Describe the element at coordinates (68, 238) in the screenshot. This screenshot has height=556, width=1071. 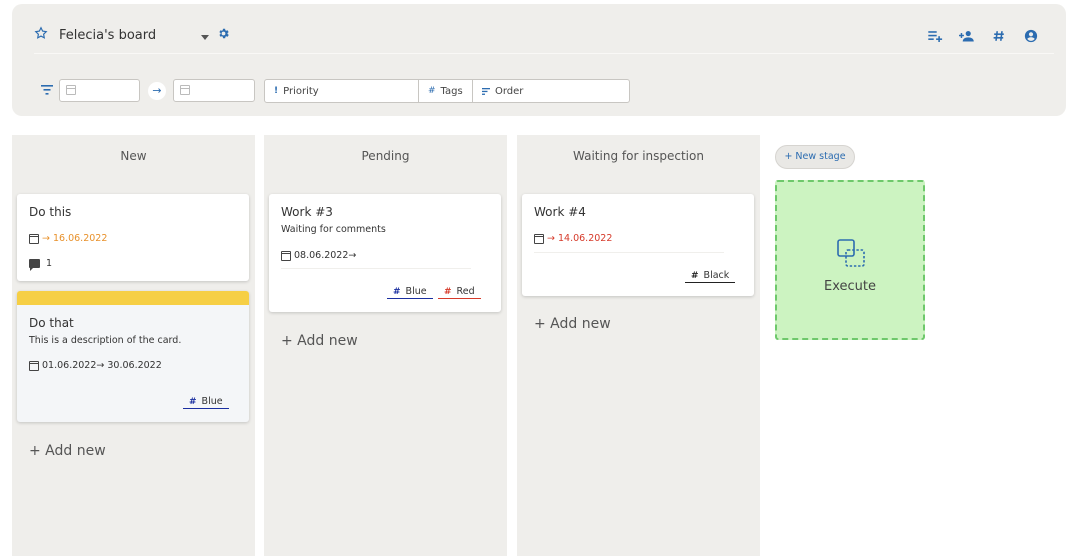
I see `card-due-date: → 16.06.2022` at that location.